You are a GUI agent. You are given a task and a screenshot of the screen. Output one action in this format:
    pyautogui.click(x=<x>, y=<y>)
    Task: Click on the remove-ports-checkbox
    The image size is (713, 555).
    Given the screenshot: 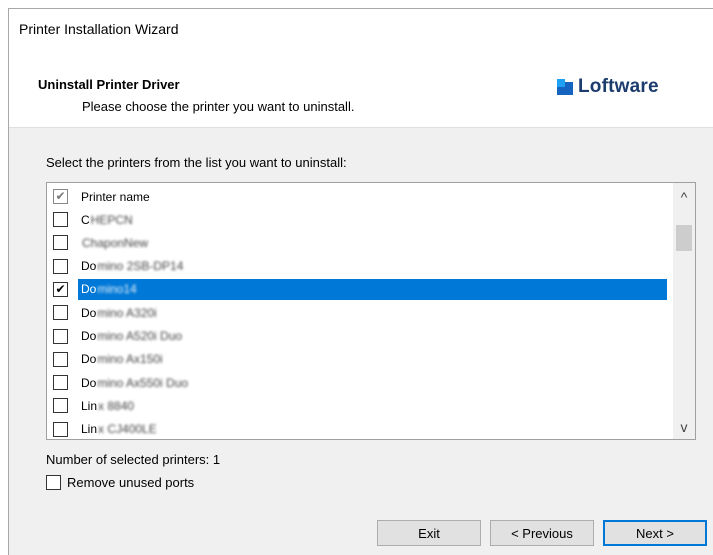 What is the action you would take?
    pyautogui.click(x=53, y=482)
    